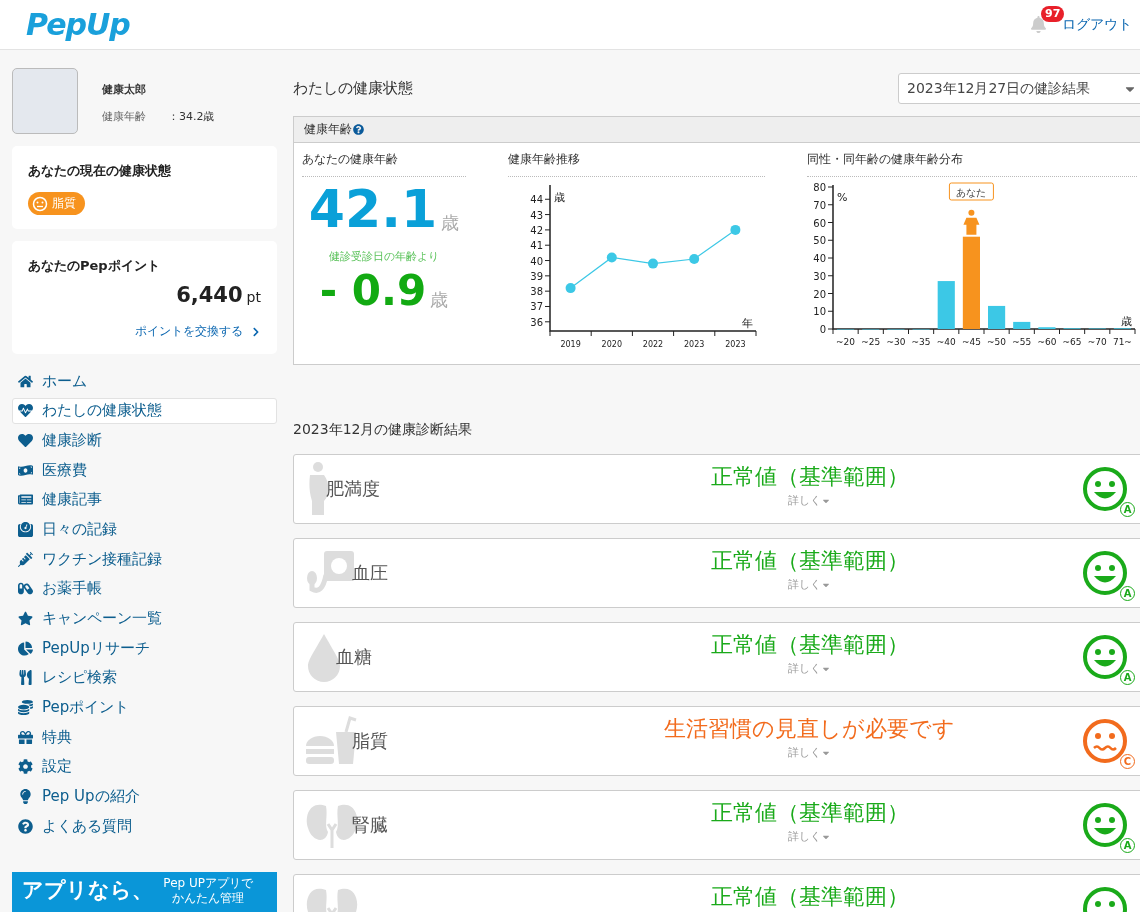  What do you see at coordinates (536, 307) in the screenshot?
I see `tick-label: 37` at bounding box center [536, 307].